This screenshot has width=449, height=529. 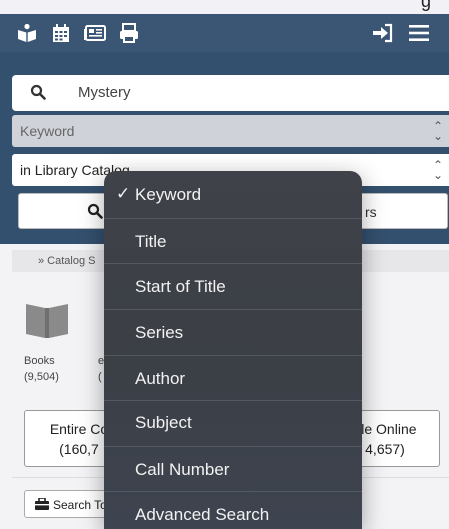 What do you see at coordinates (95, 33) in the screenshot?
I see `newspaper-icon` at bounding box center [95, 33].